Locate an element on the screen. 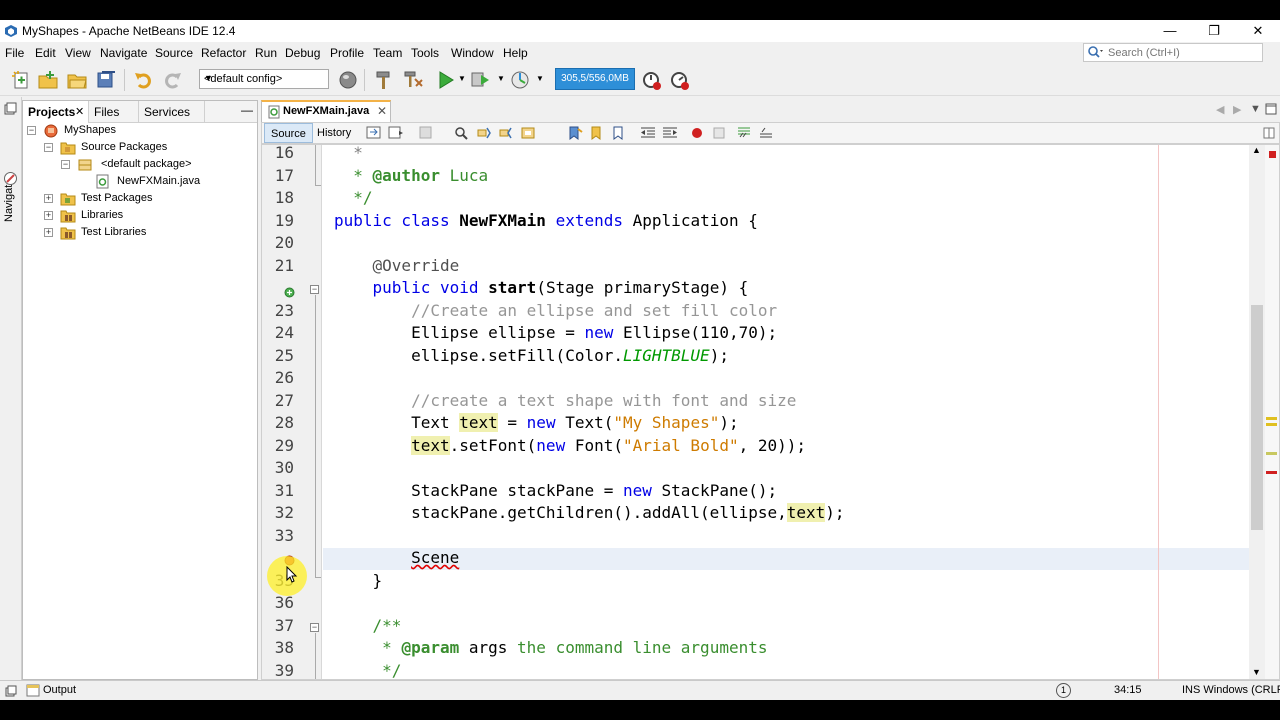 This screenshot has width=1280, height=720. scroll-tabs-right-icon: ▶ is located at coordinates (1237, 109).